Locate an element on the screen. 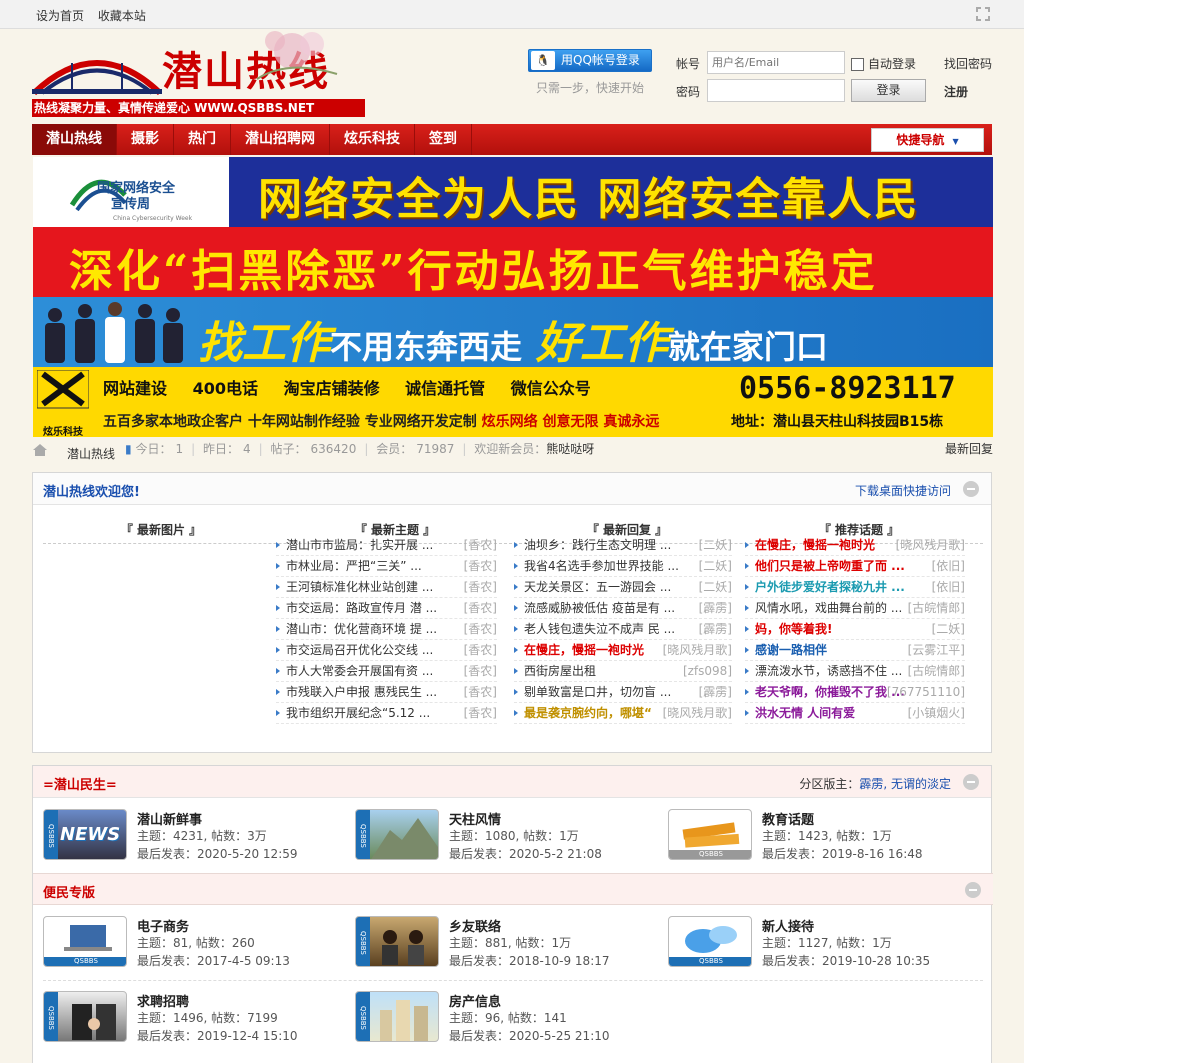 The image size is (1200, 1063). login-button: 登录 is located at coordinates (888, 90).